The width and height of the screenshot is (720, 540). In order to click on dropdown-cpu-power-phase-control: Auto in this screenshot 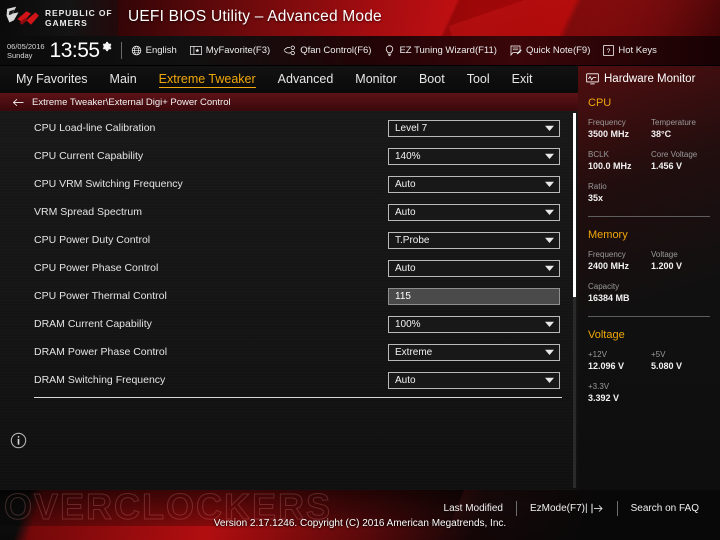, I will do `click(474, 268)`.